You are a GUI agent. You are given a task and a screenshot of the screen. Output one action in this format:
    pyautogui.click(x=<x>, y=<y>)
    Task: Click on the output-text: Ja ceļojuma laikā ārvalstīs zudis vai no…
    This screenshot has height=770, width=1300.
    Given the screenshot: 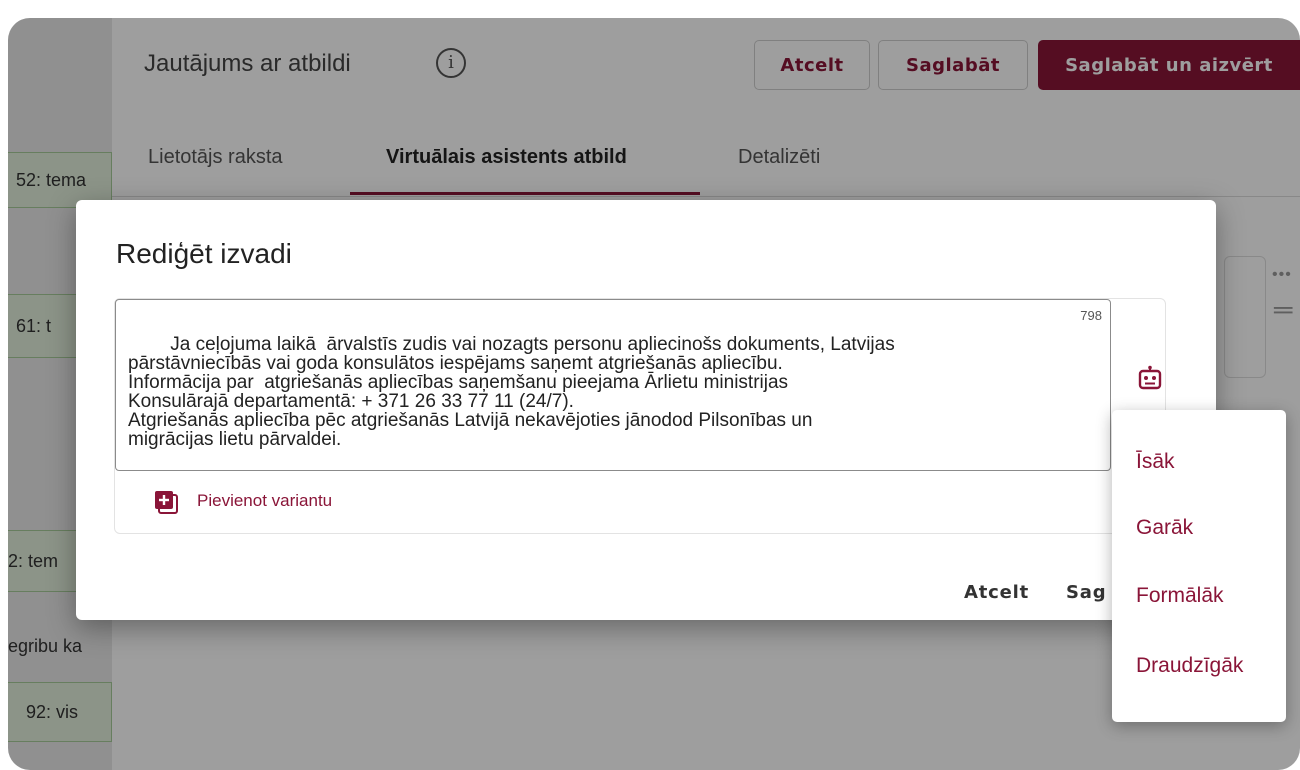 What is the action you would take?
    pyautogui.click(x=511, y=392)
    